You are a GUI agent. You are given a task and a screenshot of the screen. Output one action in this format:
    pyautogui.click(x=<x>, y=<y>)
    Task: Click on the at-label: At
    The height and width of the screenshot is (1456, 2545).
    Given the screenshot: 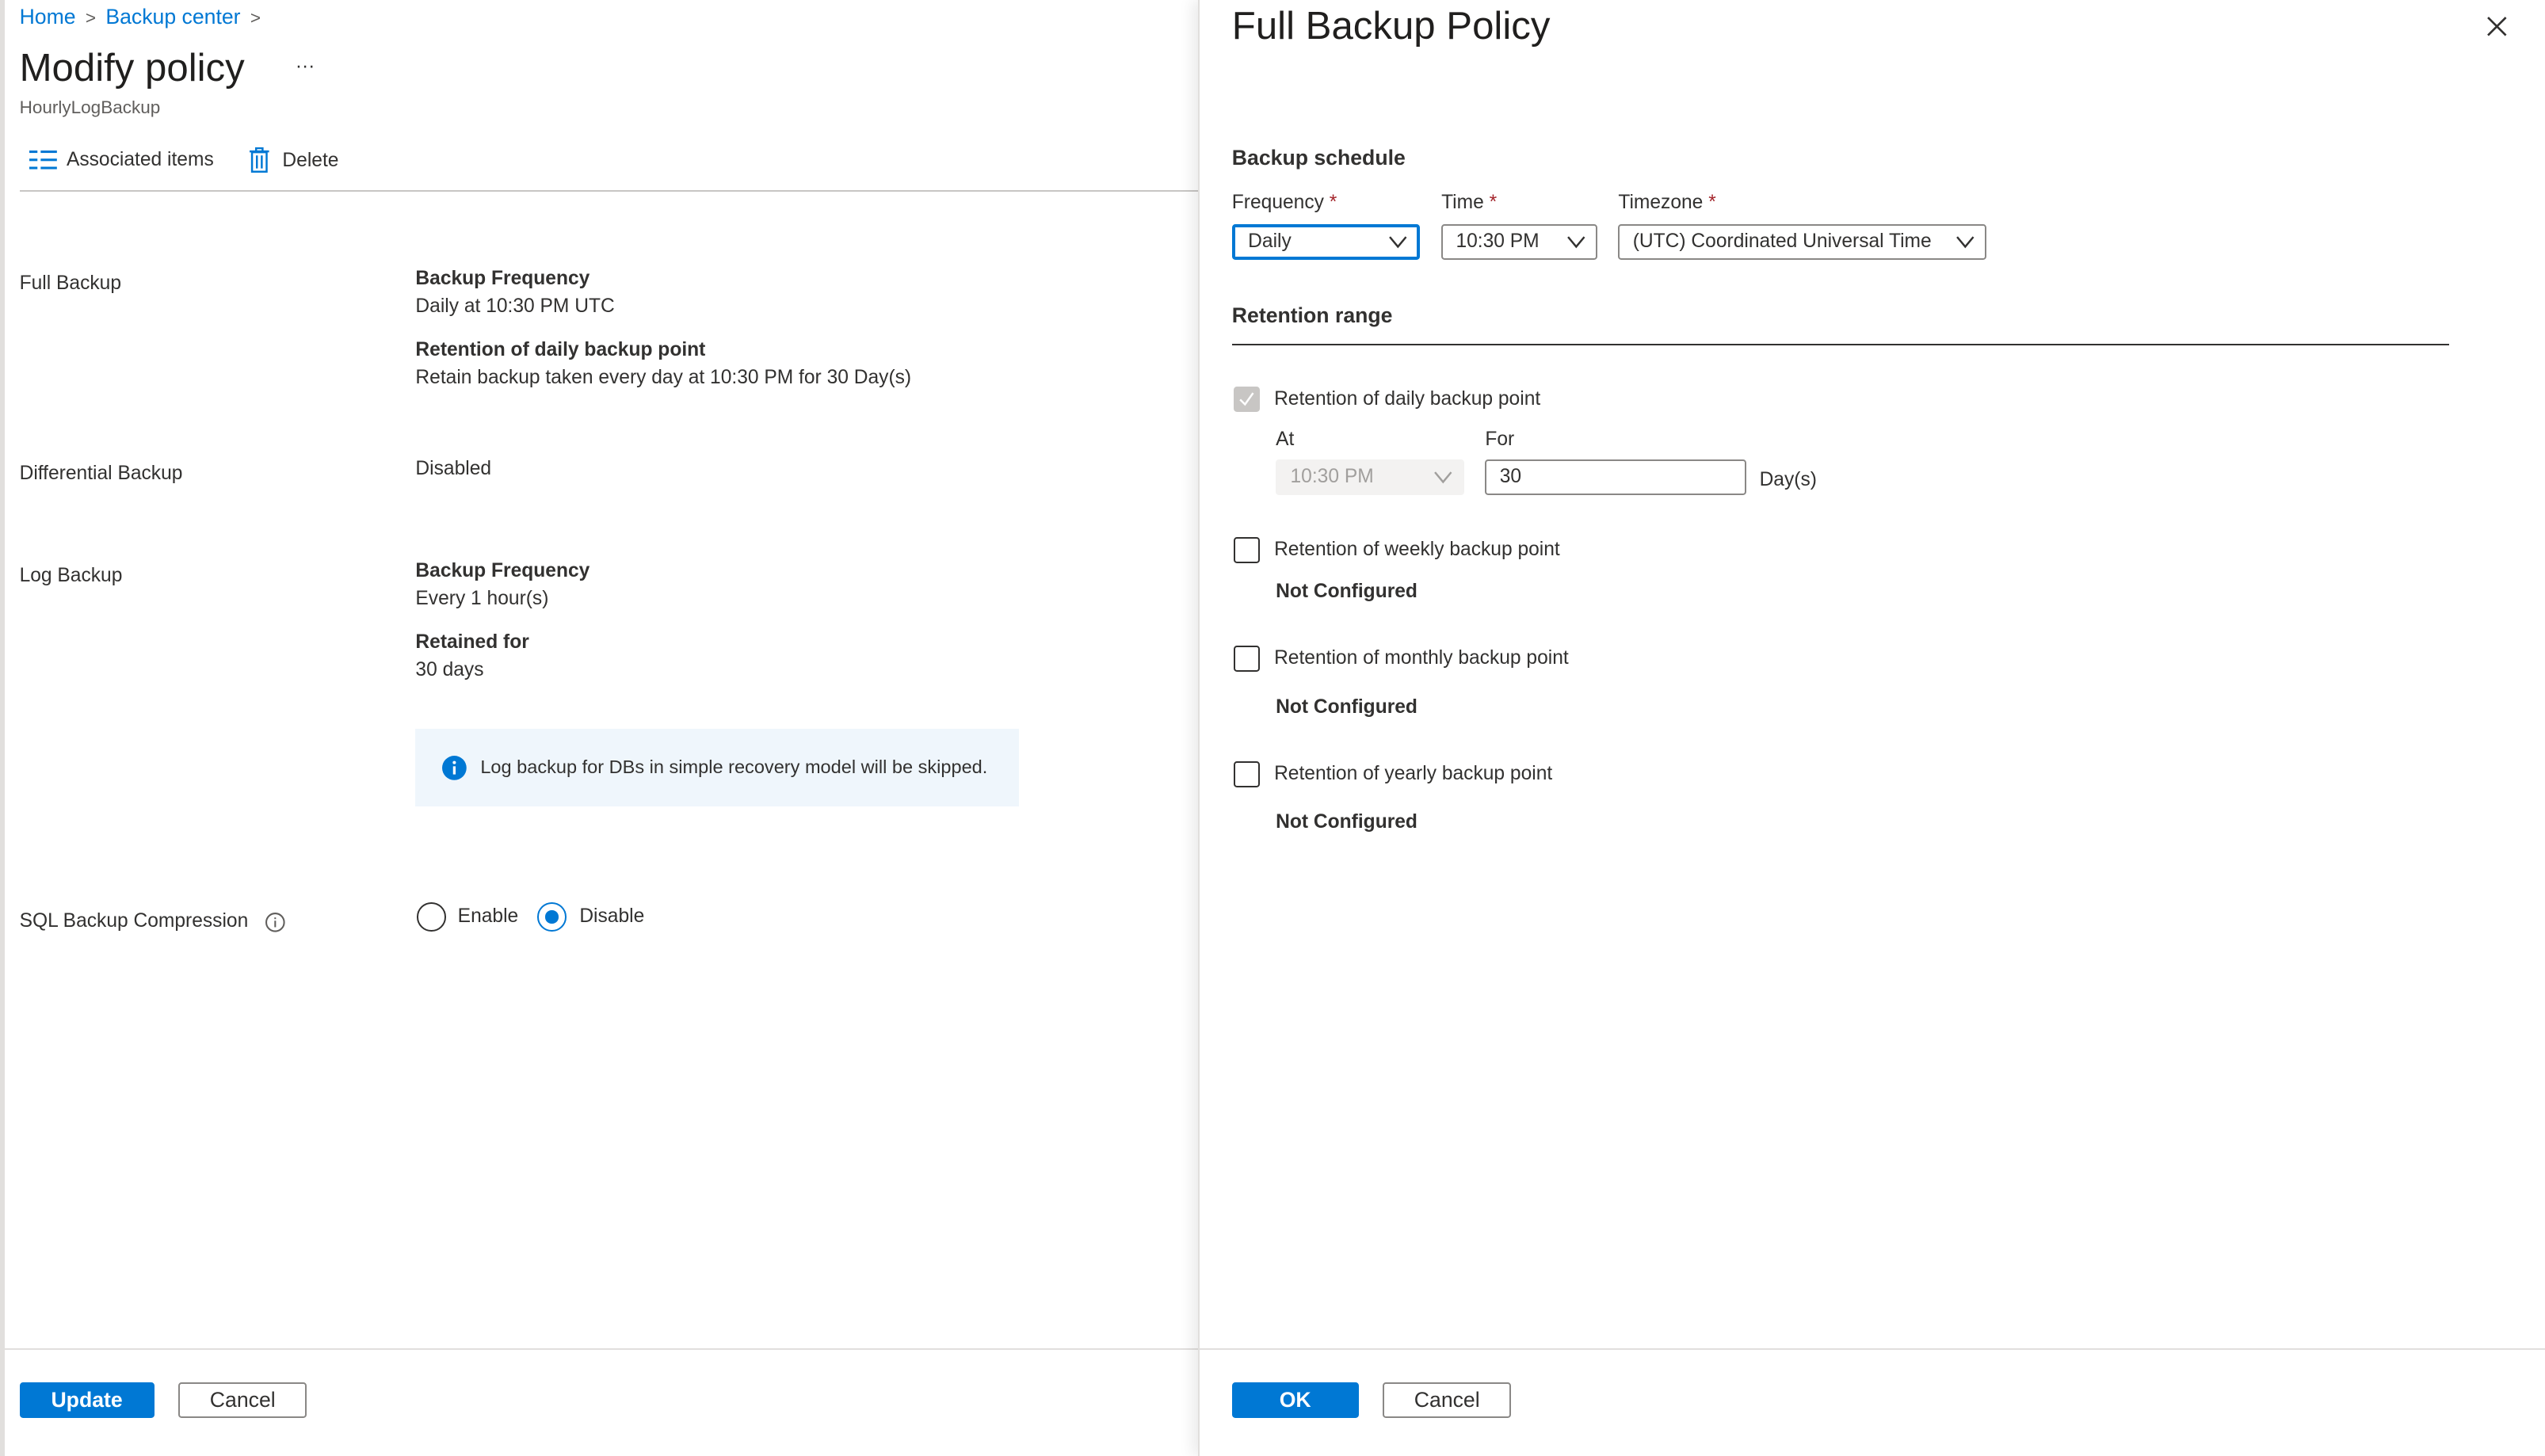 What is the action you would take?
    pyautogui.click(x=1285, y=439)
    